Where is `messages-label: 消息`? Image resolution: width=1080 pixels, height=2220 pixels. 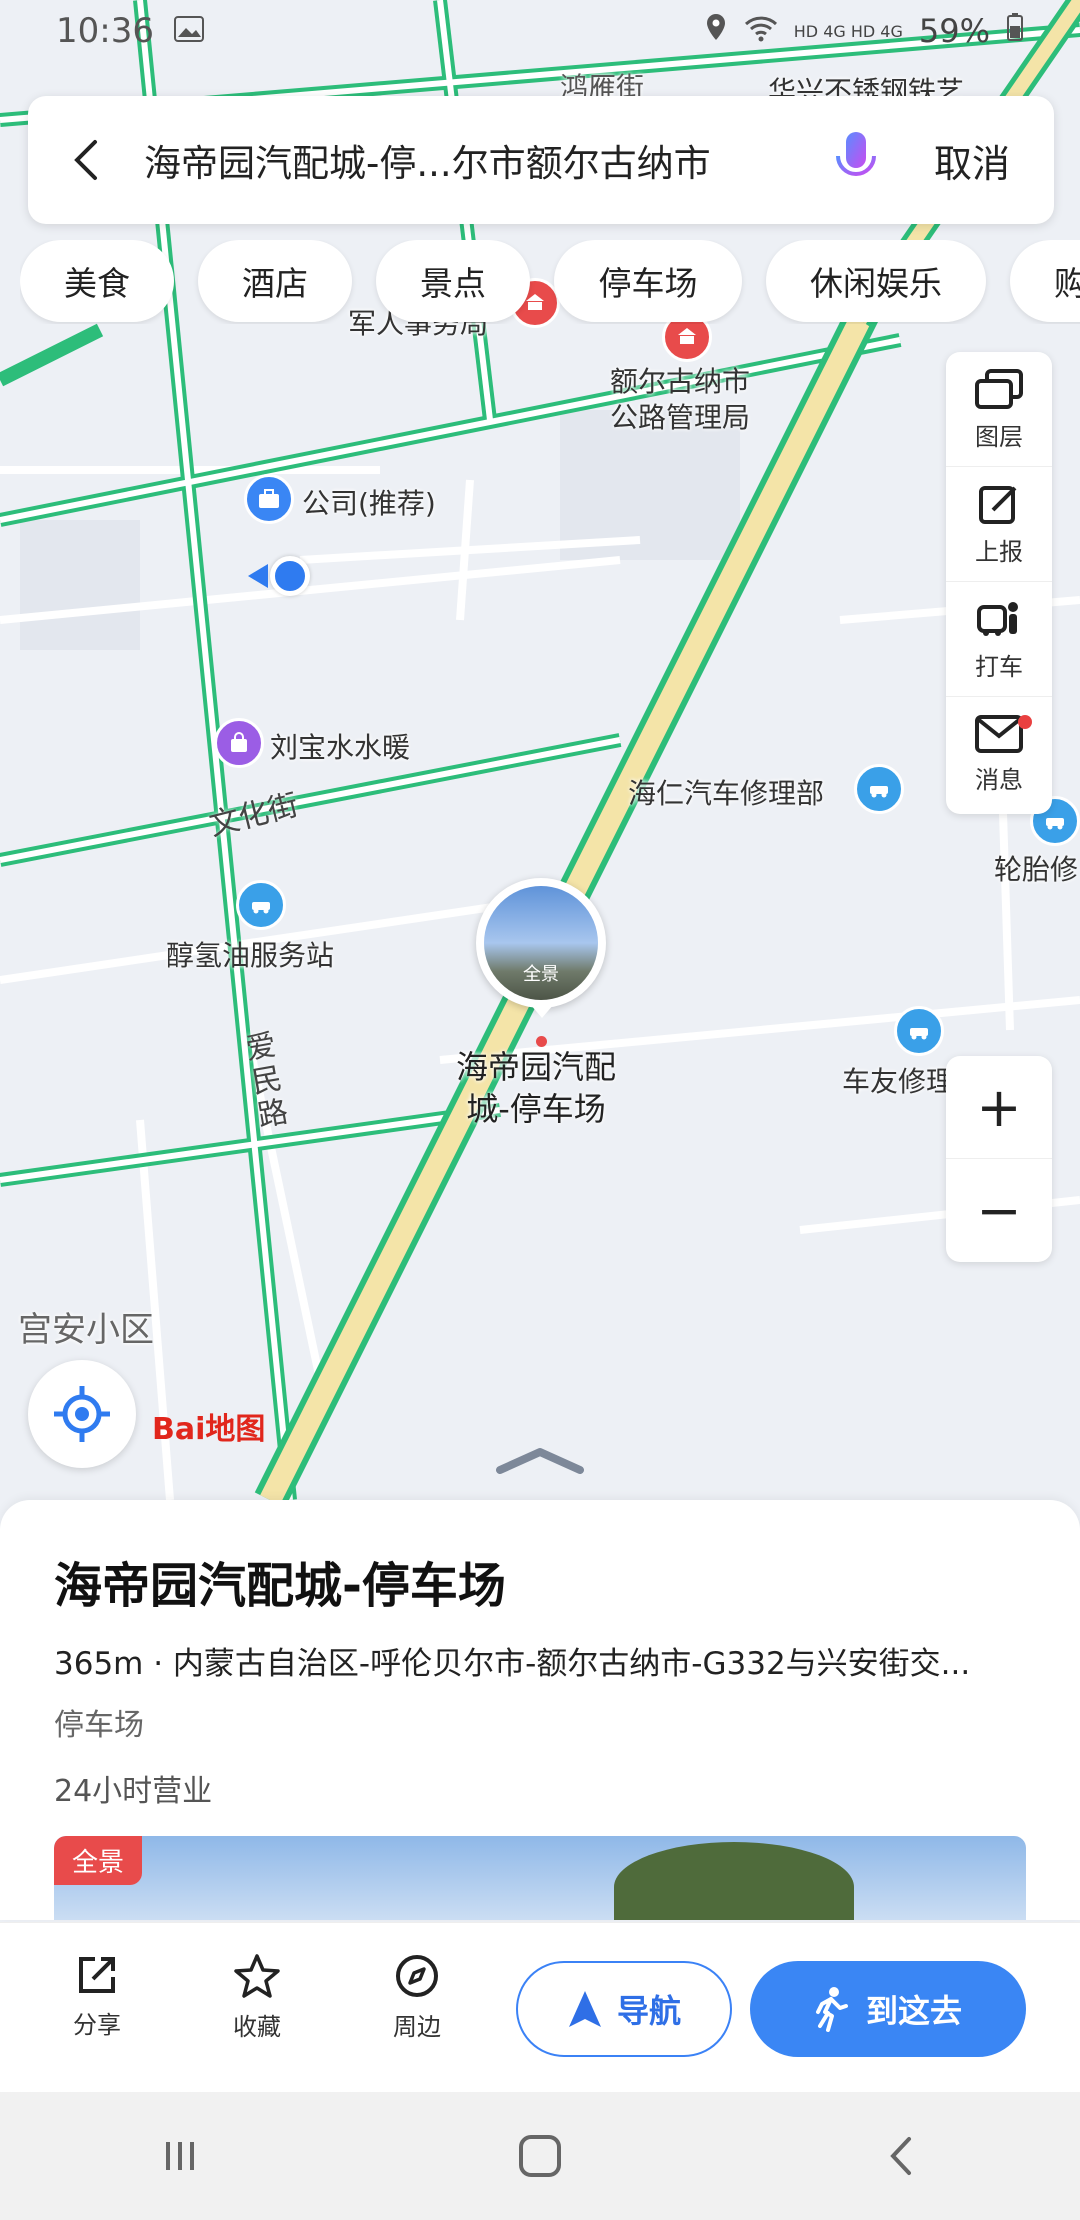
messages-label: 消息 is located at coordinates (999, 780).